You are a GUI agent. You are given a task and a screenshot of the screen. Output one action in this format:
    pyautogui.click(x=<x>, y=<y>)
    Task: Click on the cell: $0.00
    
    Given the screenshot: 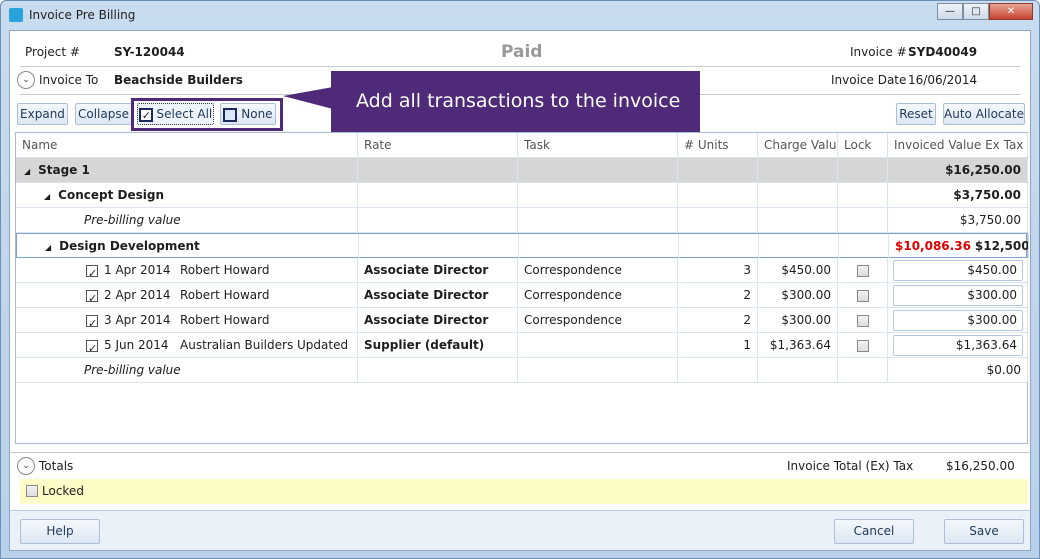 What is the action you would take?
    pyautogui.click(x=958, y=370)
    